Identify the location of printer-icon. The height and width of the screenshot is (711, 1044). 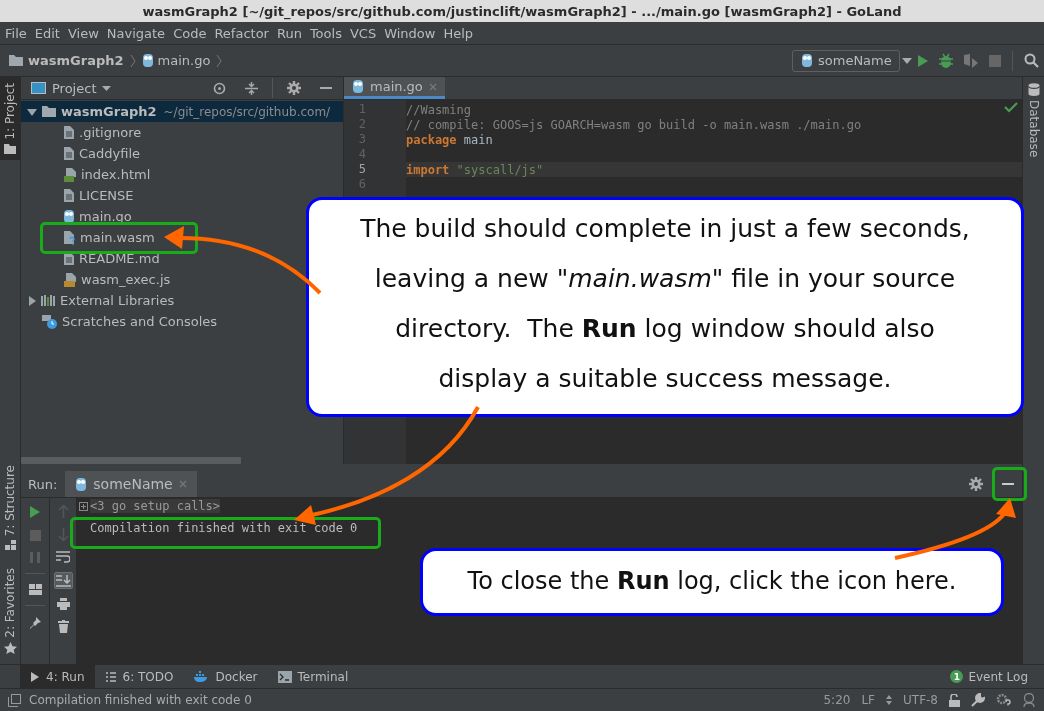
(63, 604).